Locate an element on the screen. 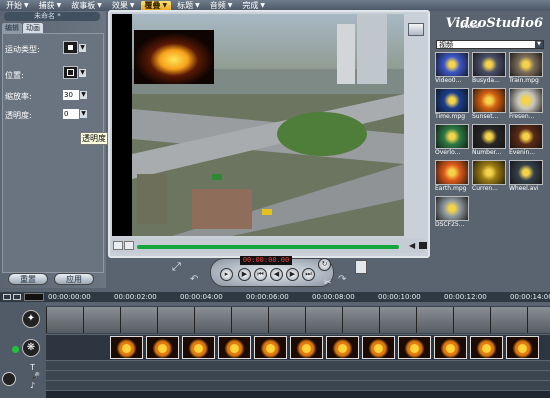  options-icon is located at coordinates (9, 379).